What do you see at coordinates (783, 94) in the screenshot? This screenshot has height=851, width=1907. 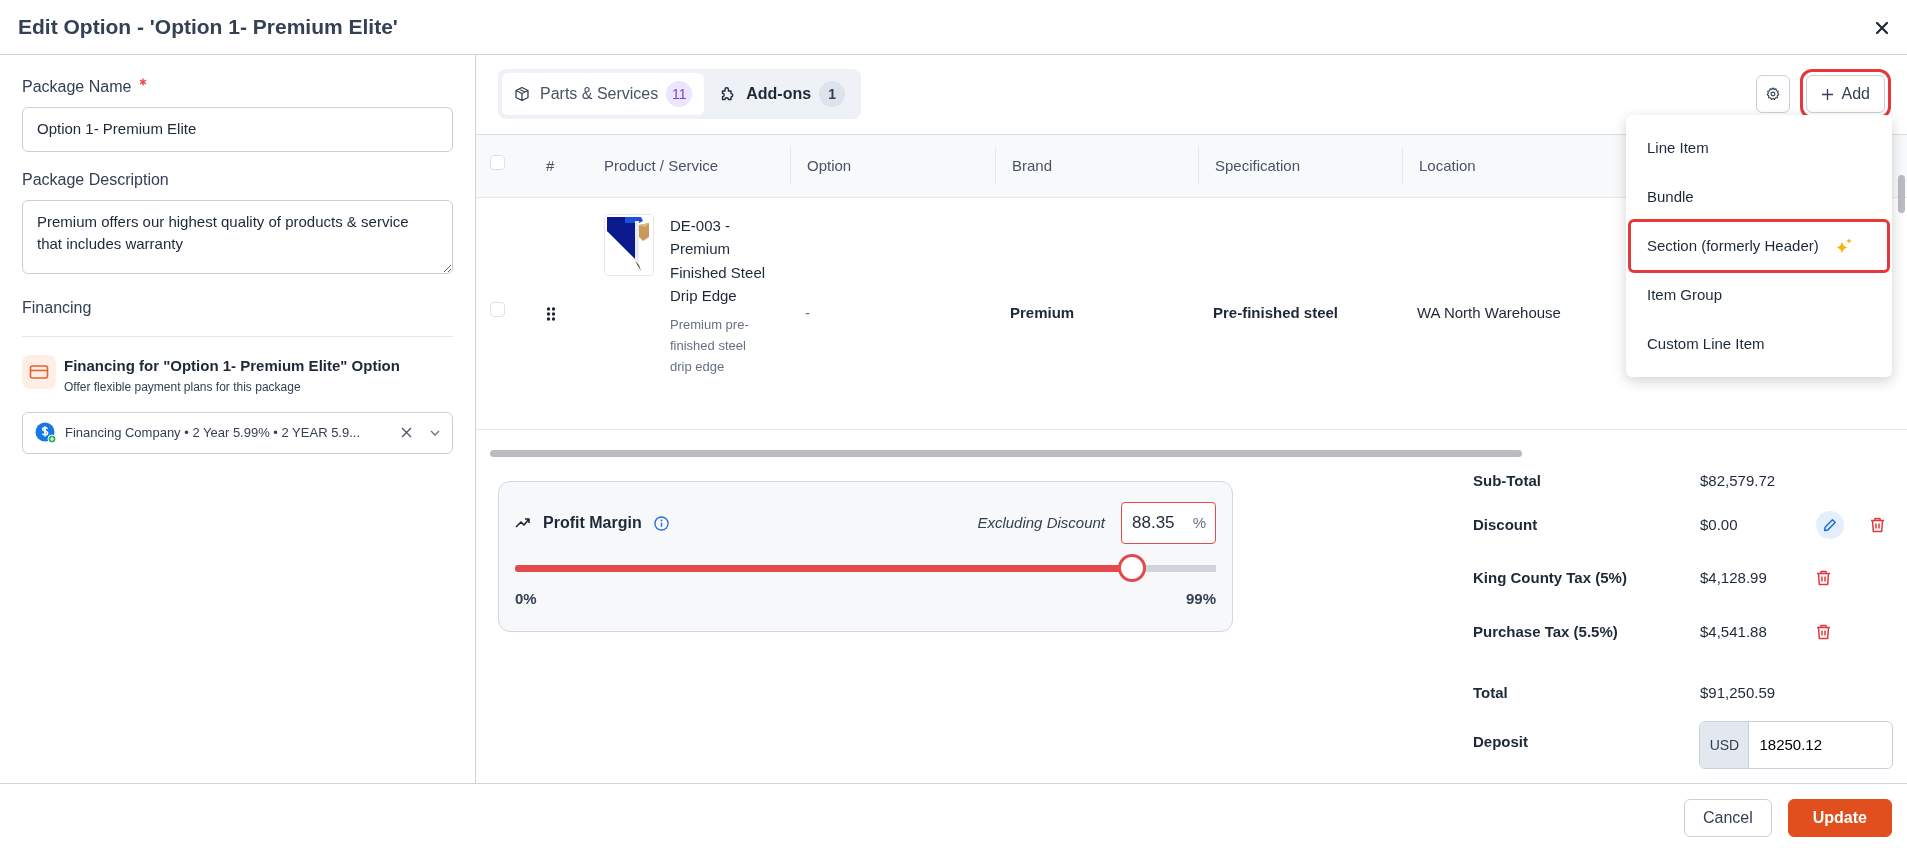 I see `tab: Add-ons 1` at bounding box center [783, 94].